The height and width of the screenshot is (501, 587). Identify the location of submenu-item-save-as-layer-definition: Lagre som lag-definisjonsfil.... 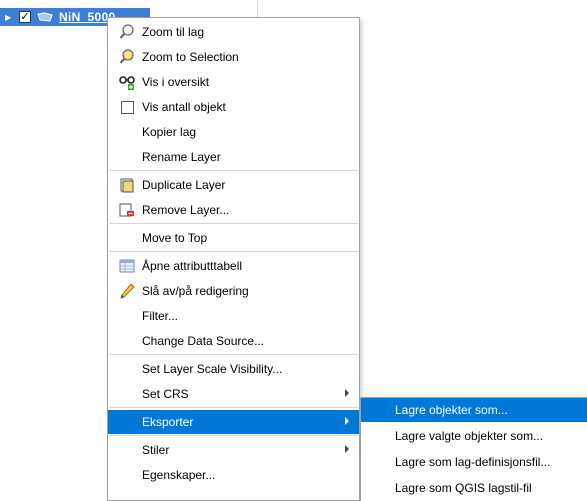
(474, 462).